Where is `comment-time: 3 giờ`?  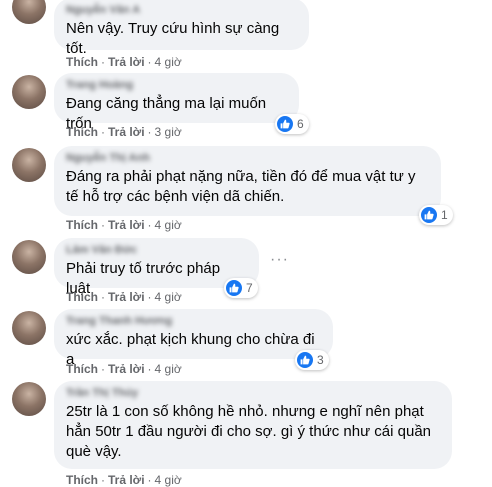 comment-time: 3 giờ is located at coordinates (168, 132).